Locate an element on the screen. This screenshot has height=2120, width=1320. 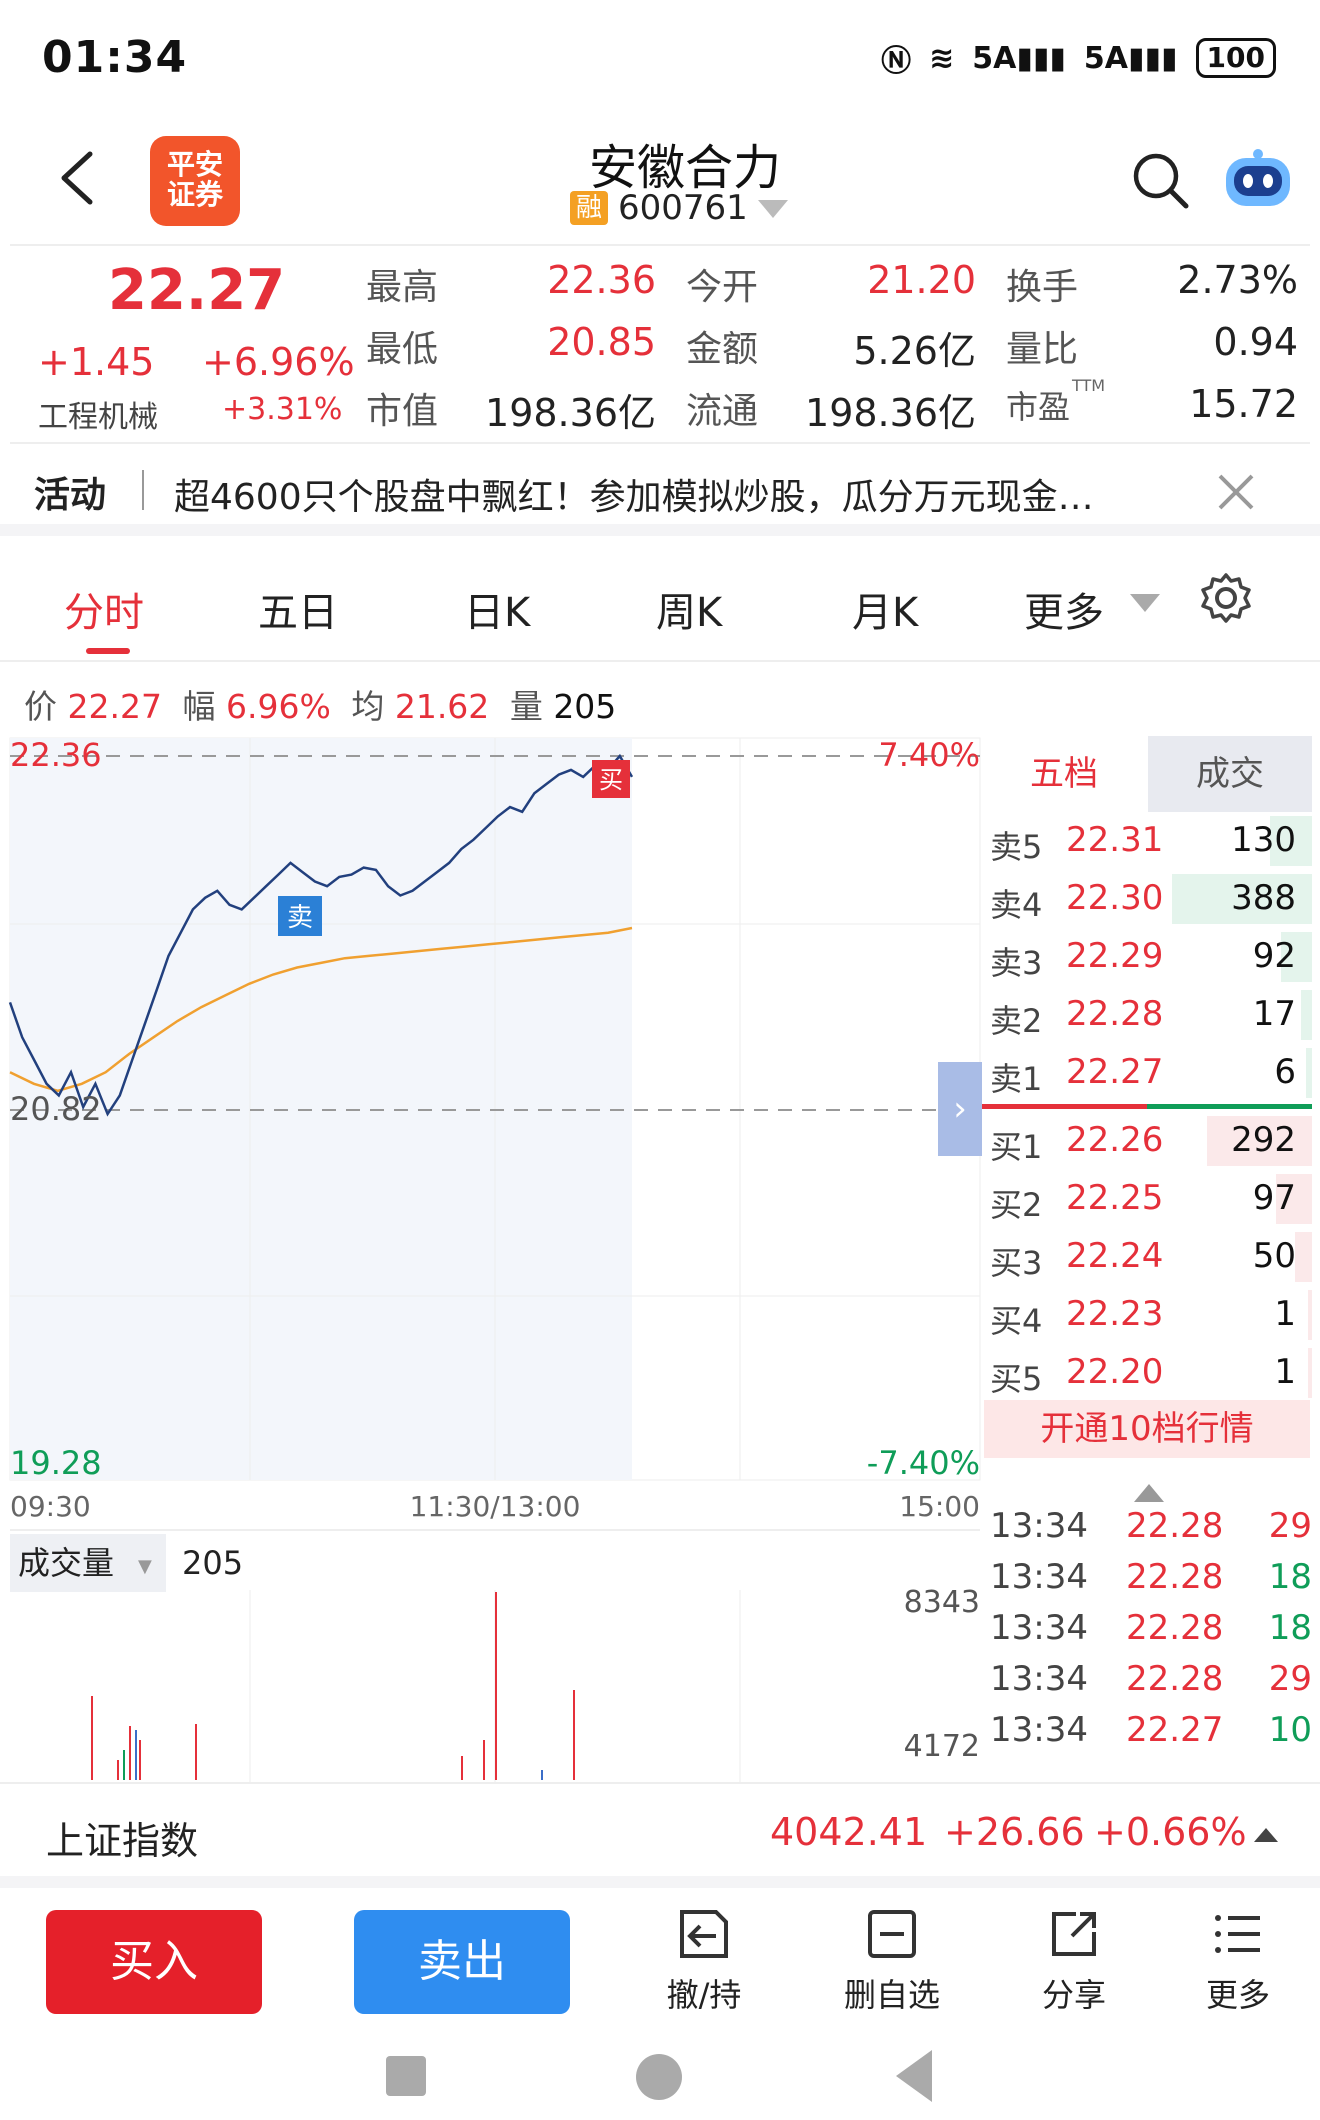
remove-watchlist-button: 删自选 is located at coordinates (892, 1961).